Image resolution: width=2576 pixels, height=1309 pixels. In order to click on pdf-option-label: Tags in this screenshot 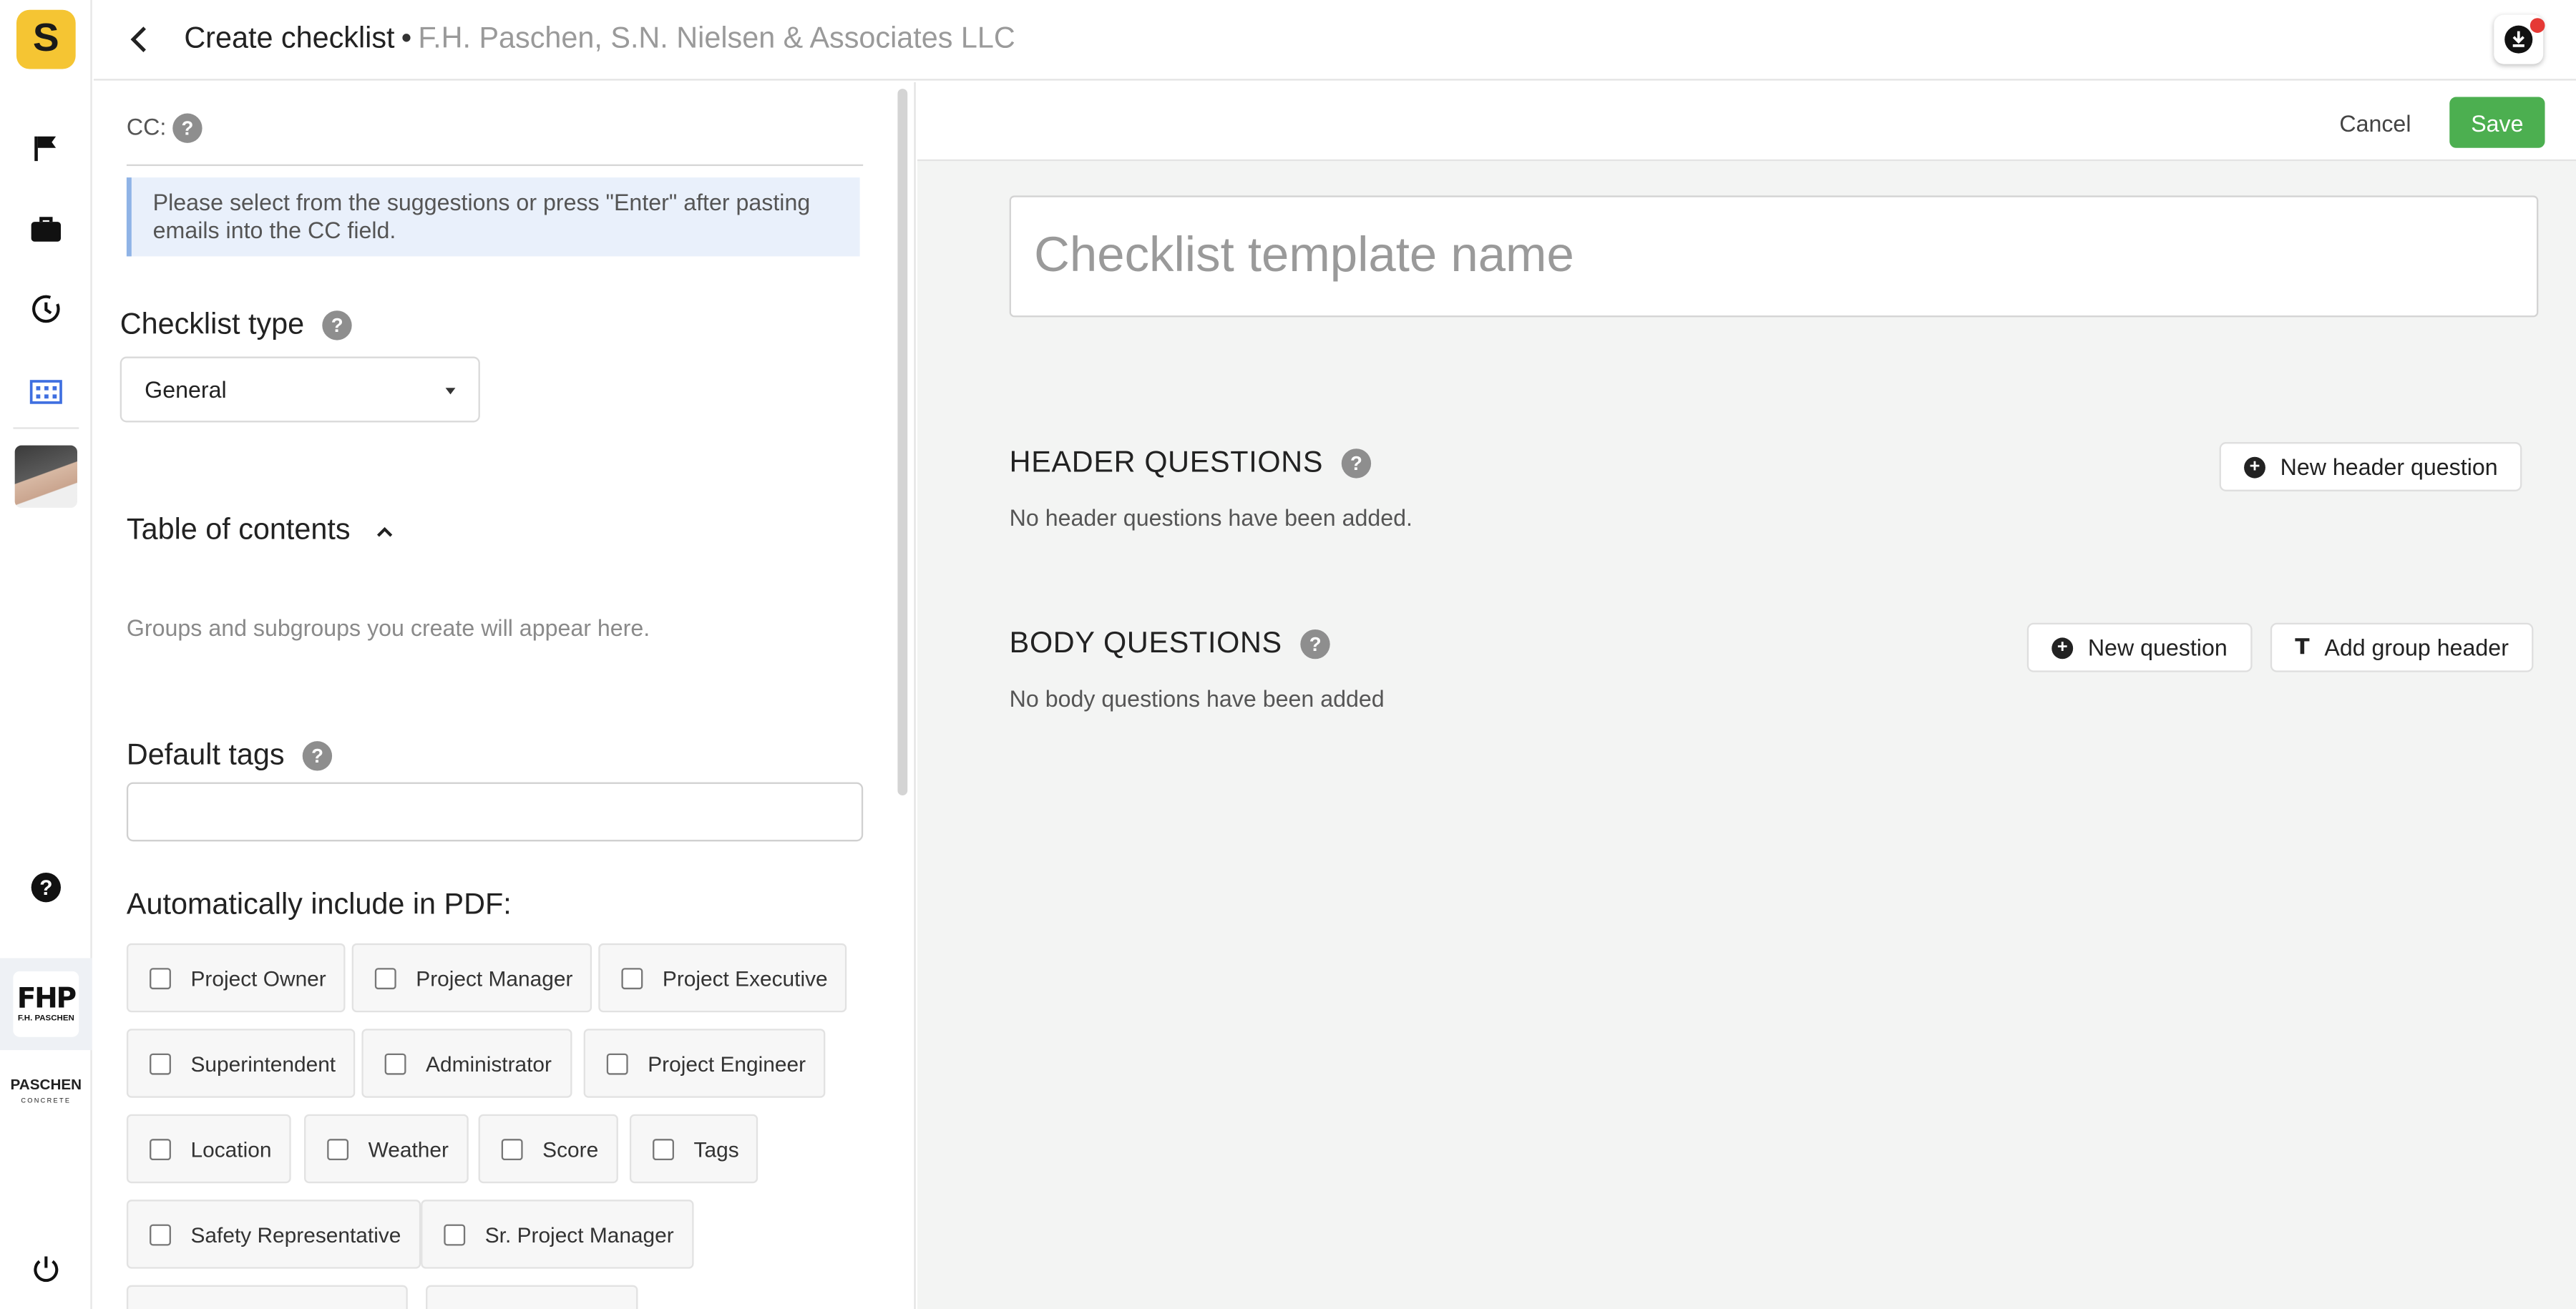, I will do `click(716, 1149)`.